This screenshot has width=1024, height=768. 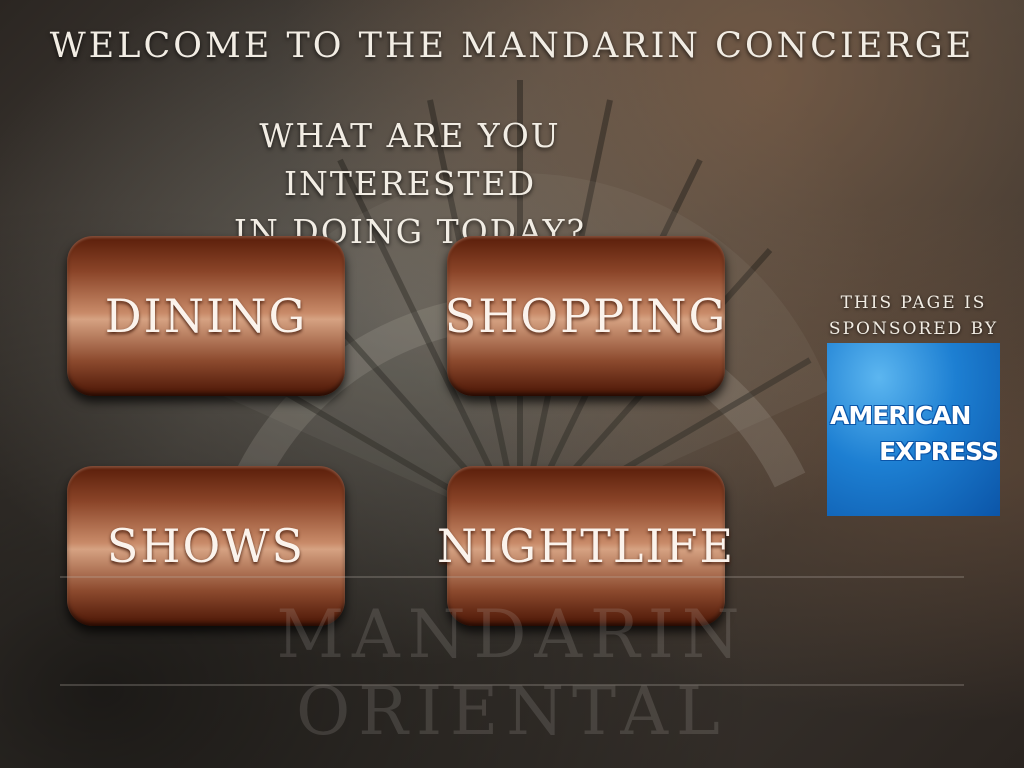 What do you see at coordinates (512, 577) in the screenshot?
I see `watermark-top-rule` at bounding box center [512, 577].